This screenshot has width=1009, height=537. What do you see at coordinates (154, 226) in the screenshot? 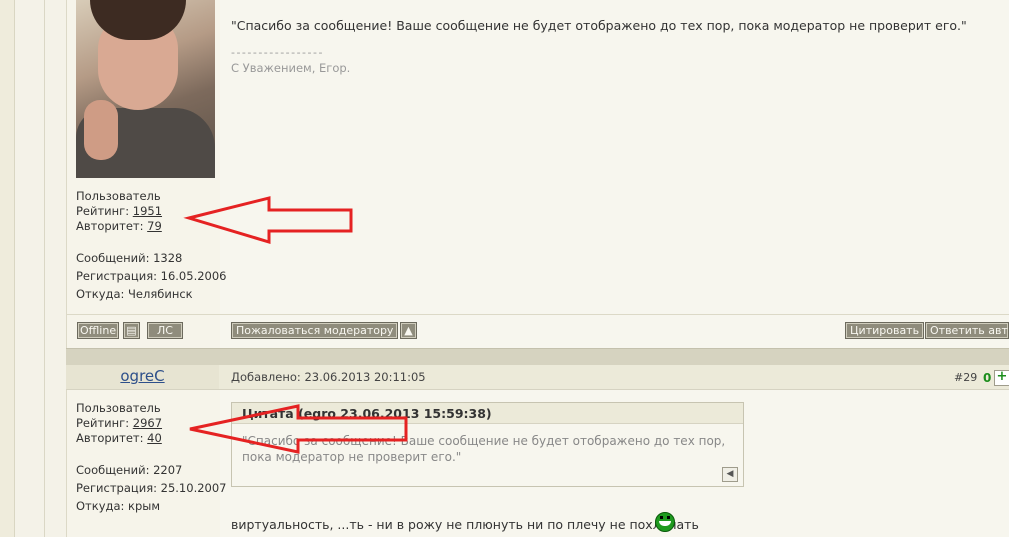
I see `authority-link: 79` at bounding box center [154, 226].